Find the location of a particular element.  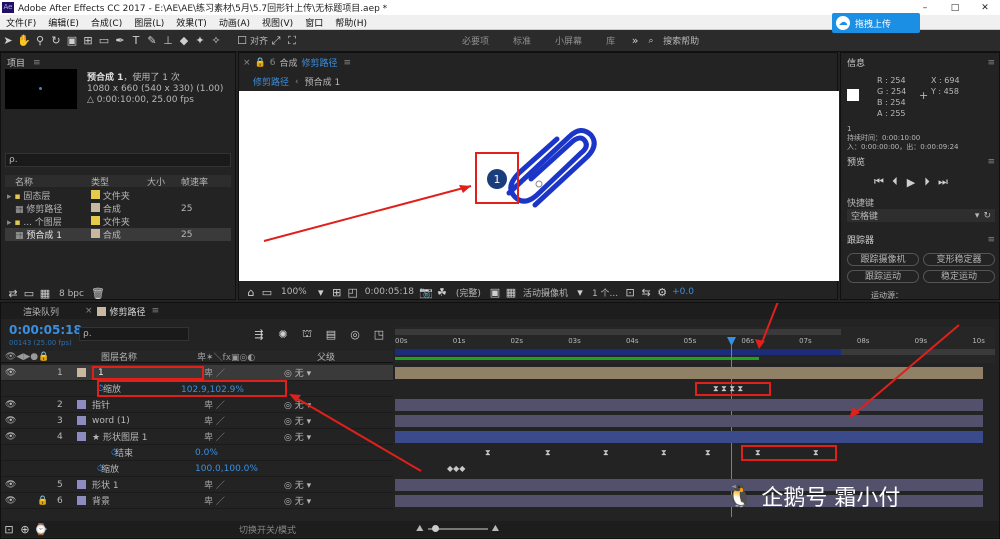

column-type: 类型 is located at coordinates (119, 181).